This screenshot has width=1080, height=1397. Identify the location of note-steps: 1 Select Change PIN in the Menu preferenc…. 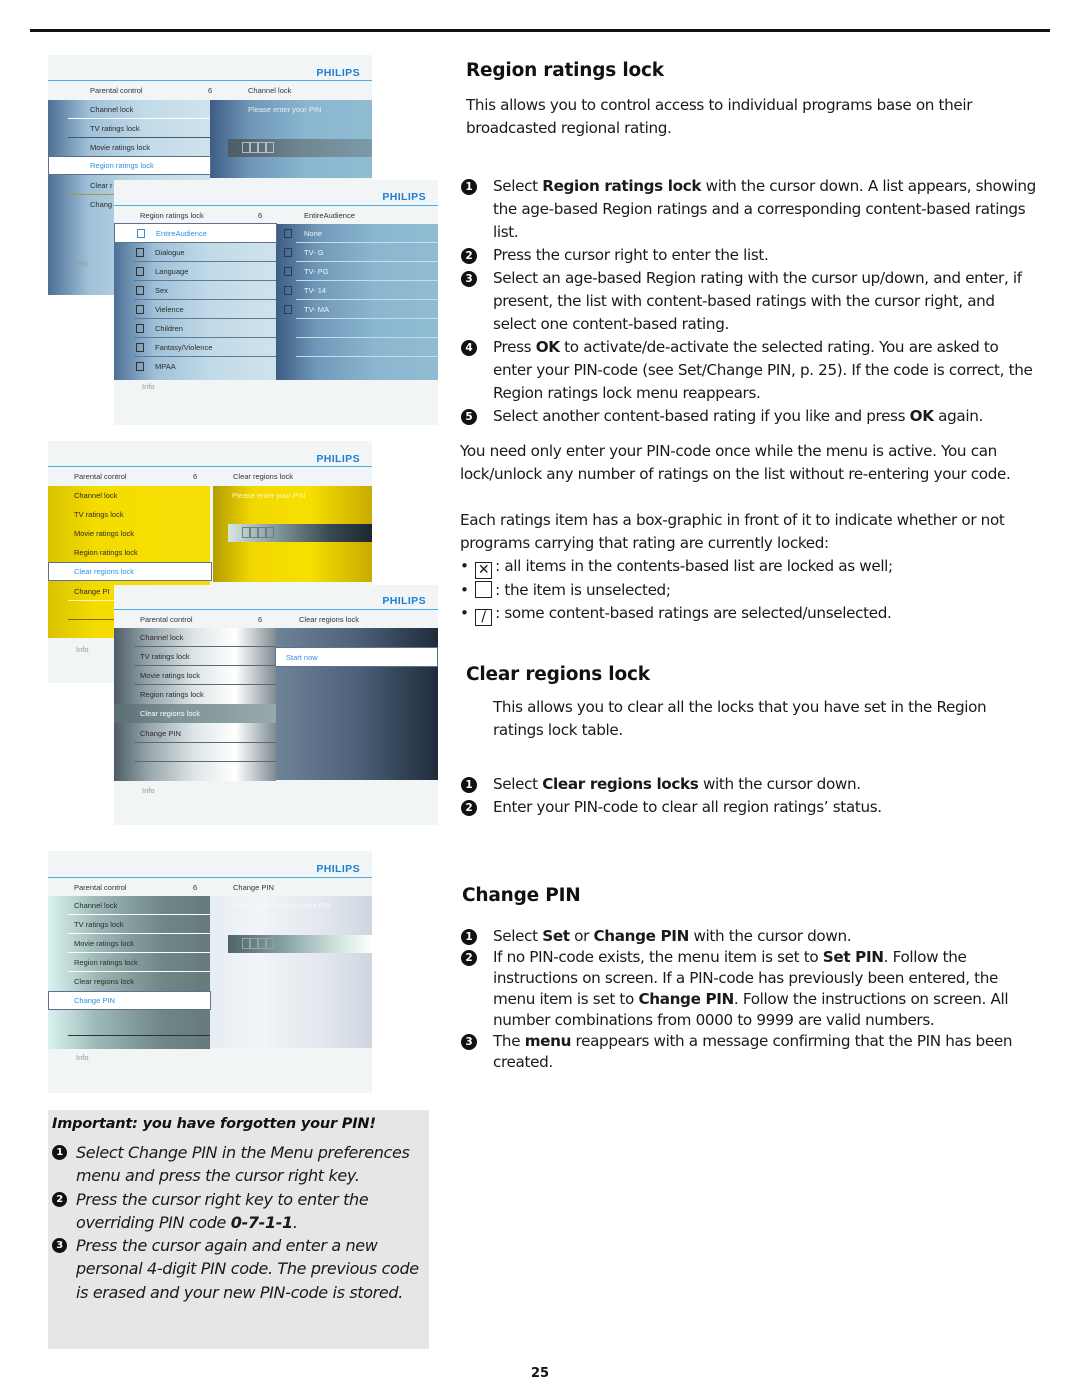
(238, 1222).